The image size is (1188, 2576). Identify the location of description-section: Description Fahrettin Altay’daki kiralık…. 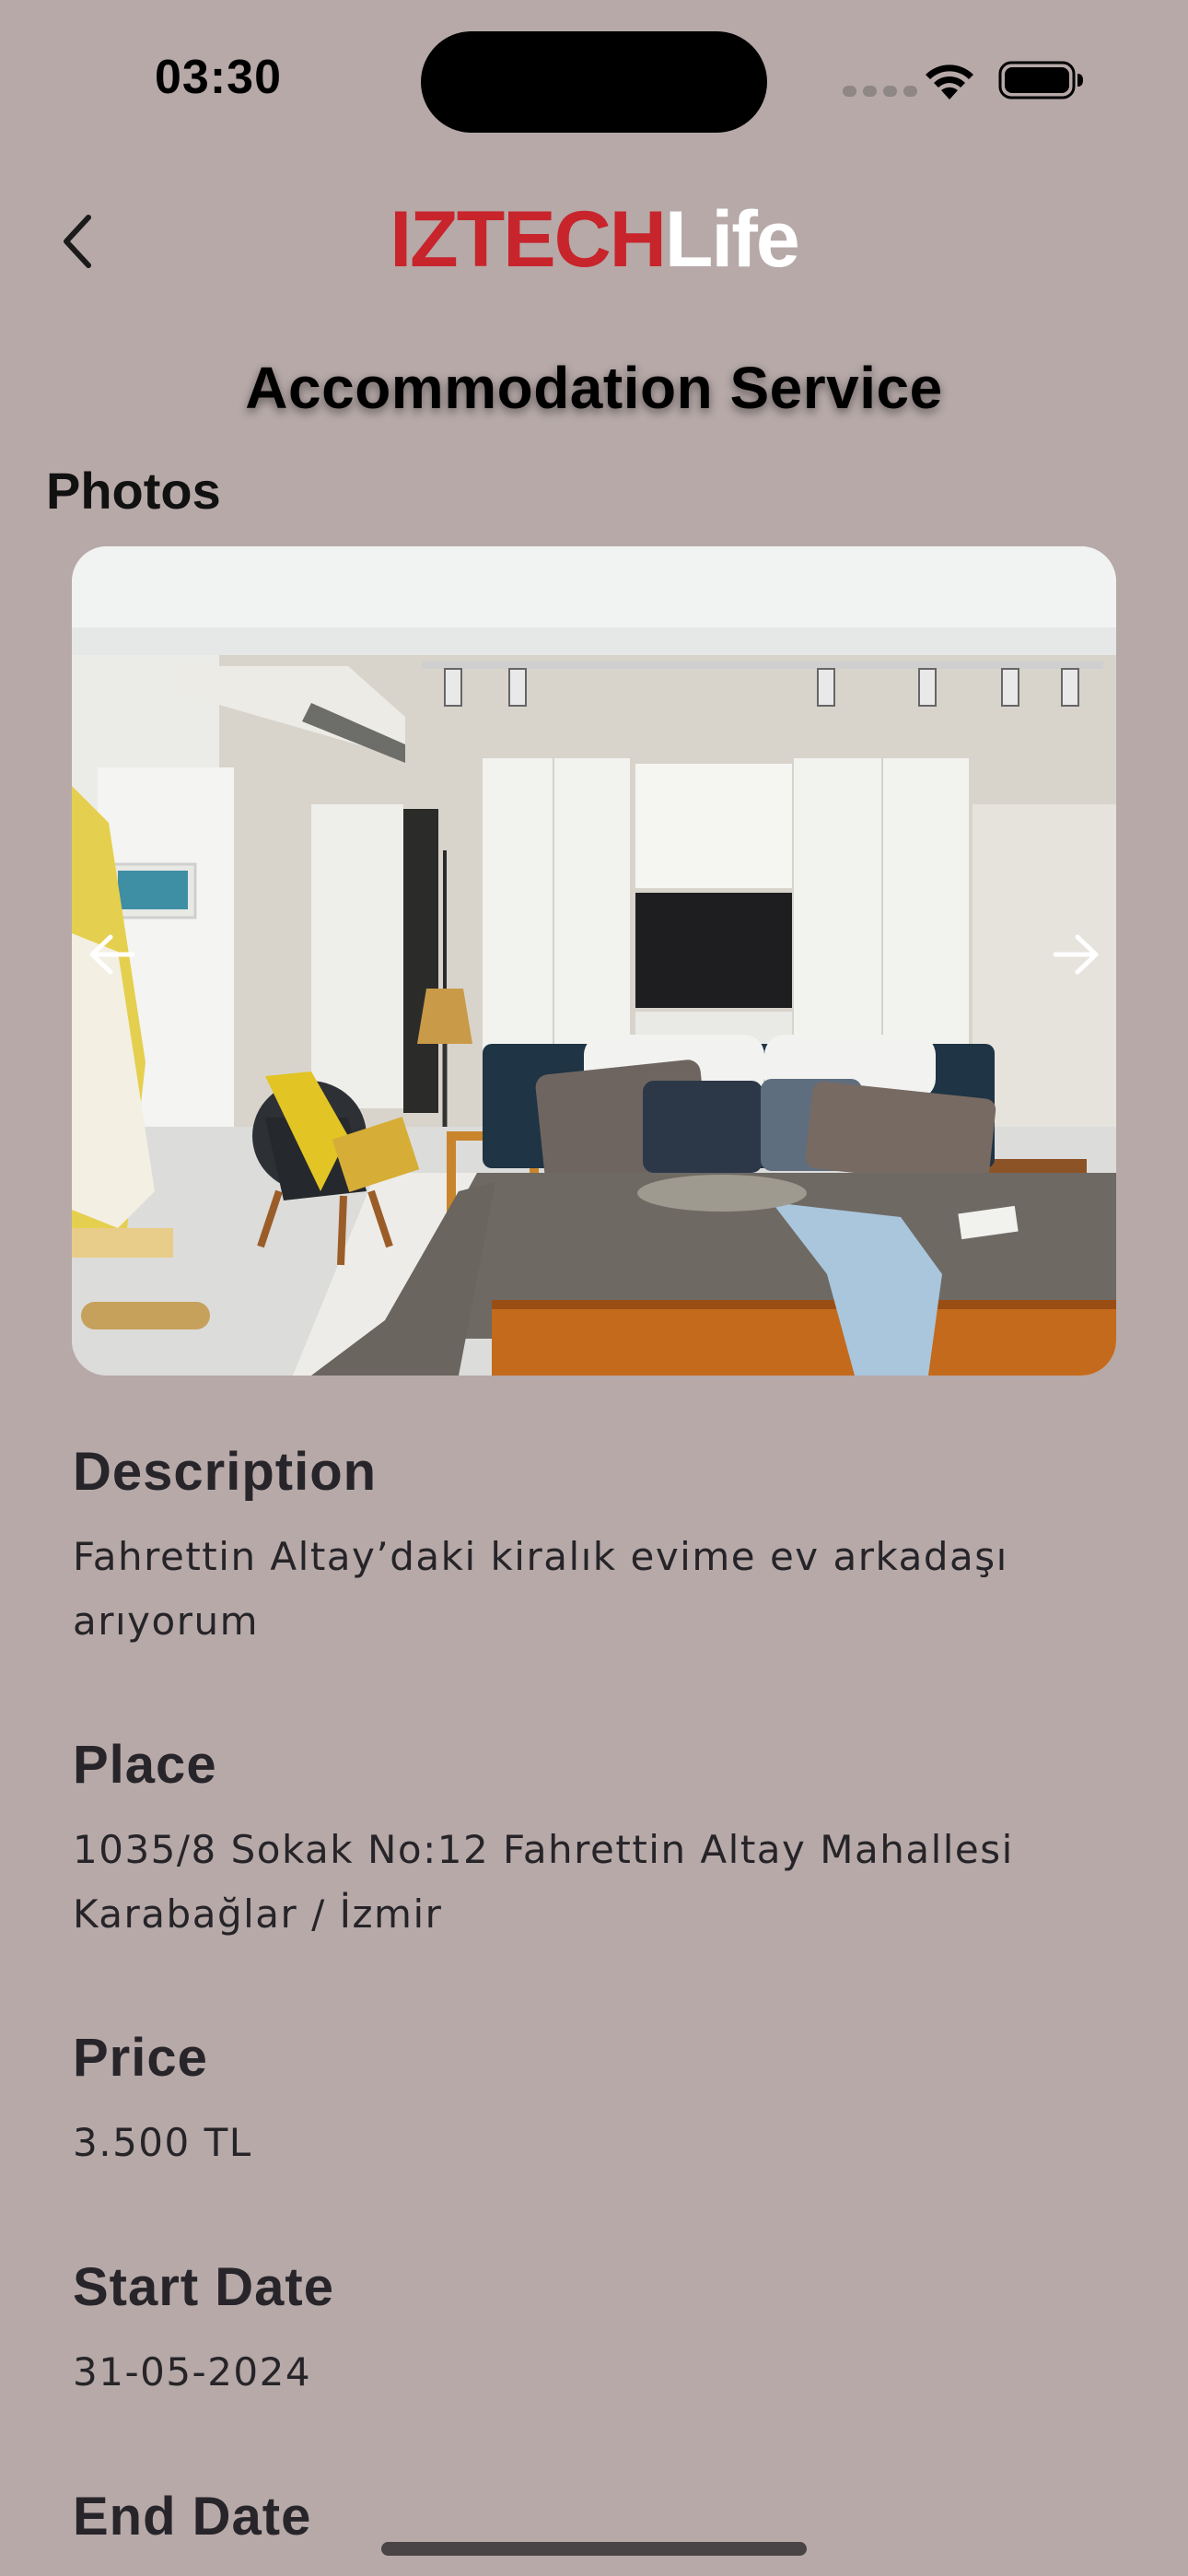
(598, 1547).